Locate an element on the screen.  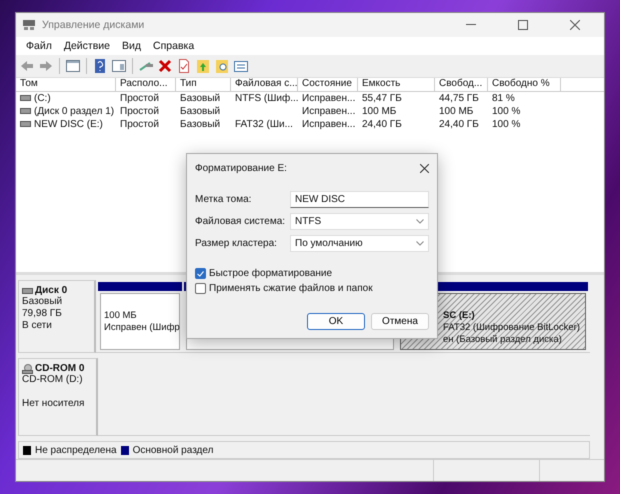
column-header: Том is located at coordinates (66, 84).